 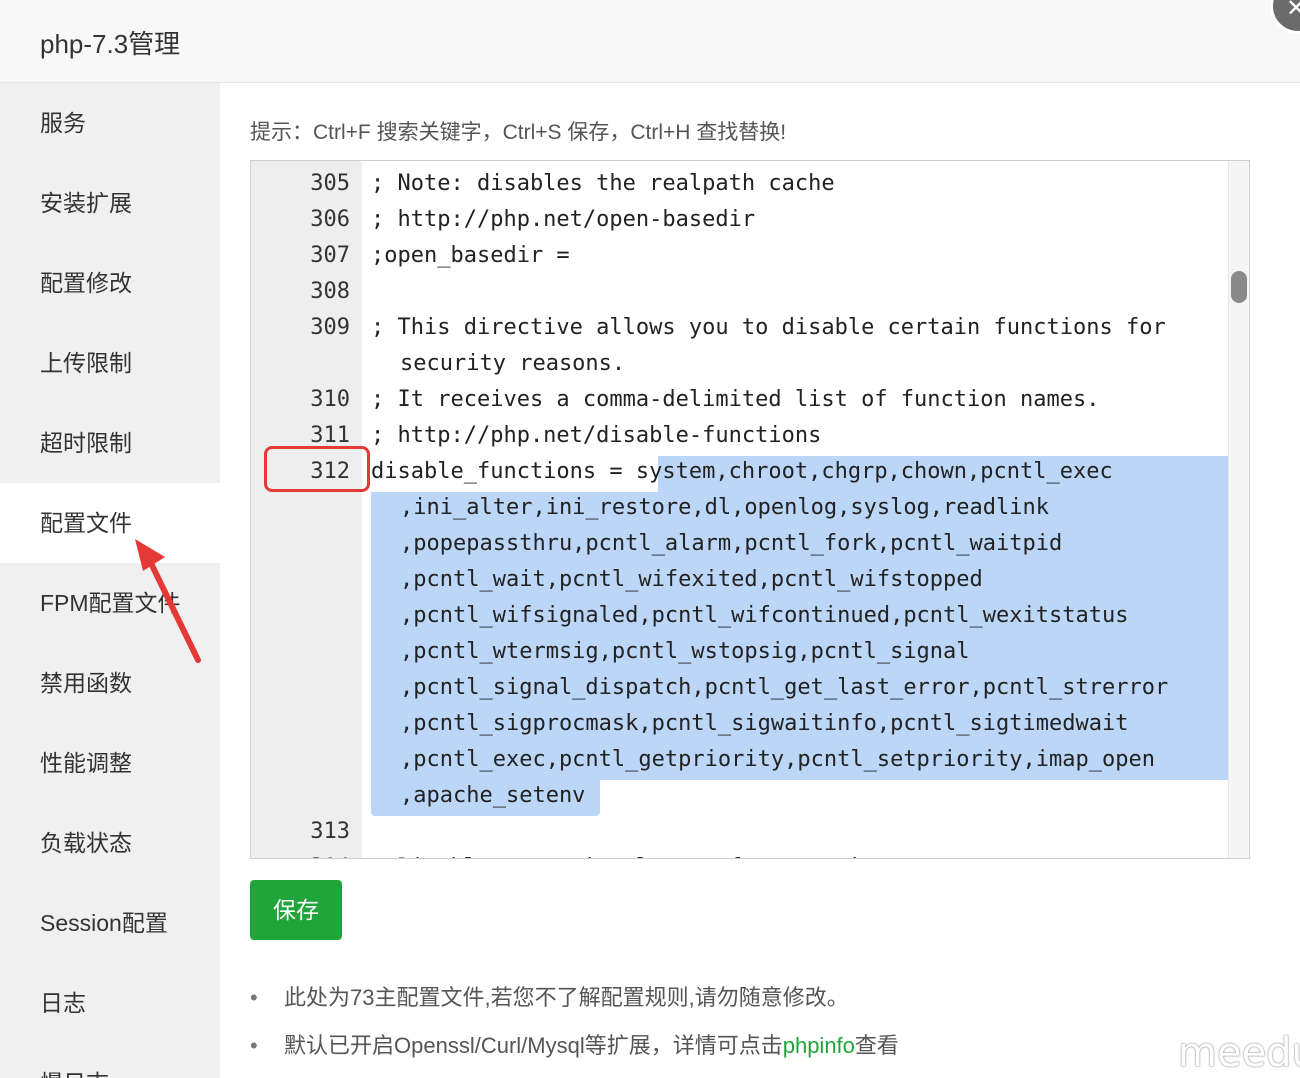 I want to click on code-line: ; Note: disables the realpath cache, so click(x=603, y=183).